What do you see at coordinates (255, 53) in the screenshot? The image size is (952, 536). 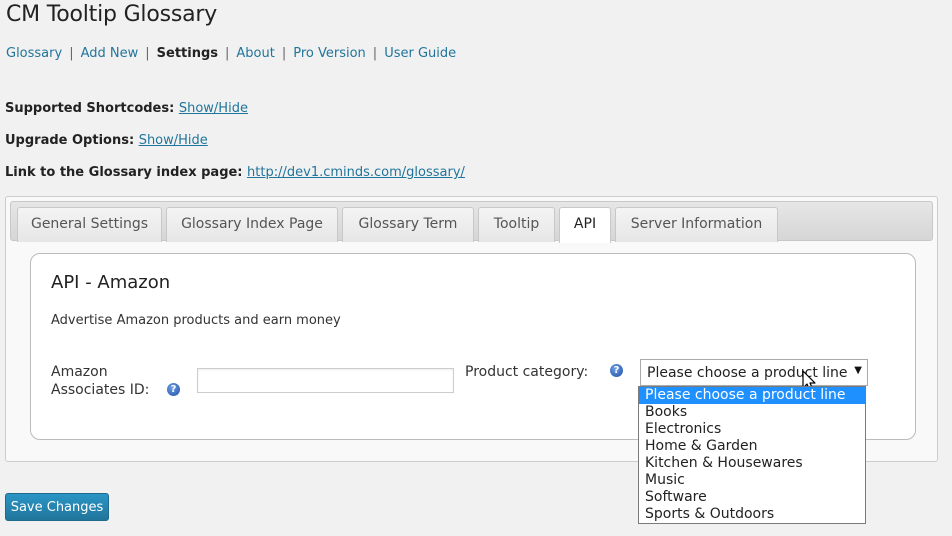 I see `subnav-about: About` at bounding box center [255, 53].